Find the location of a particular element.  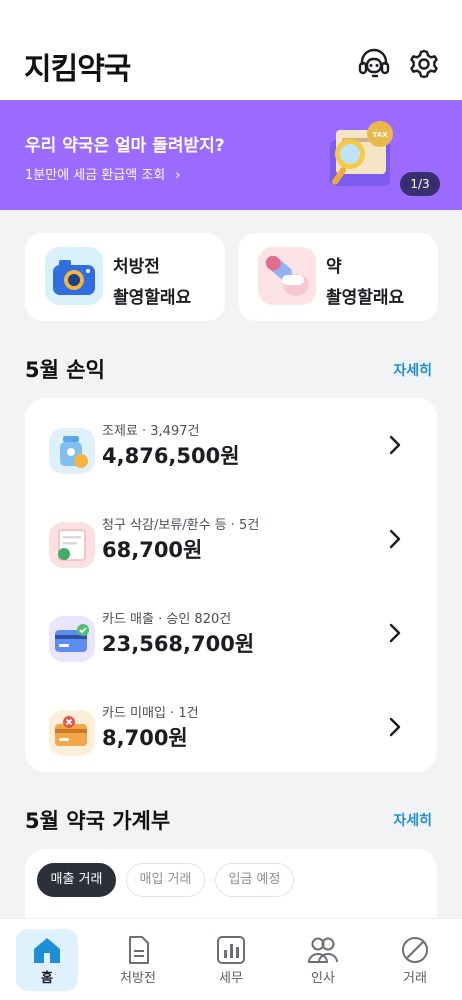

filter-purchase-chip: 매입 거래 is located at coordinates (165, 880).